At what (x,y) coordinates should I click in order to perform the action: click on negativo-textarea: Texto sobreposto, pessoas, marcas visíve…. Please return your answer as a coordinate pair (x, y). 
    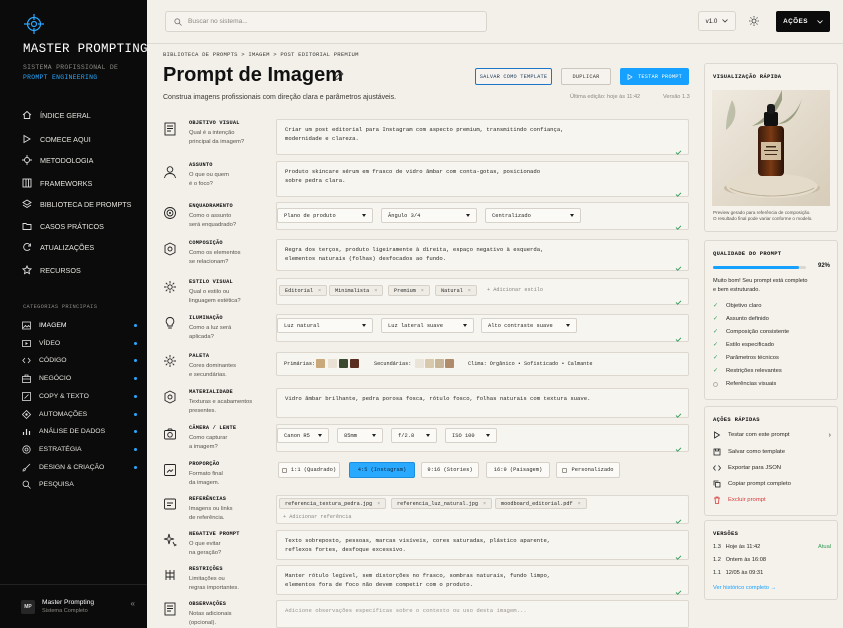
    Looking at the image, I should click on (482, 545).